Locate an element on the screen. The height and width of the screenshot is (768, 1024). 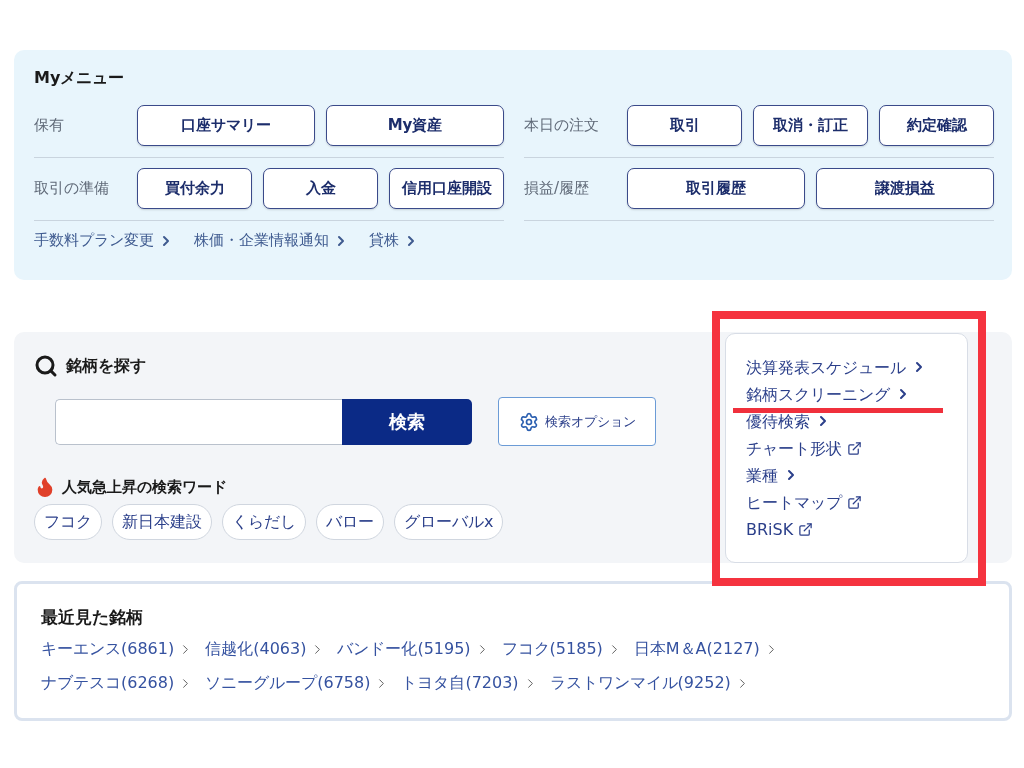
keyword-tag: バロー is located at coordinates (350, 522).